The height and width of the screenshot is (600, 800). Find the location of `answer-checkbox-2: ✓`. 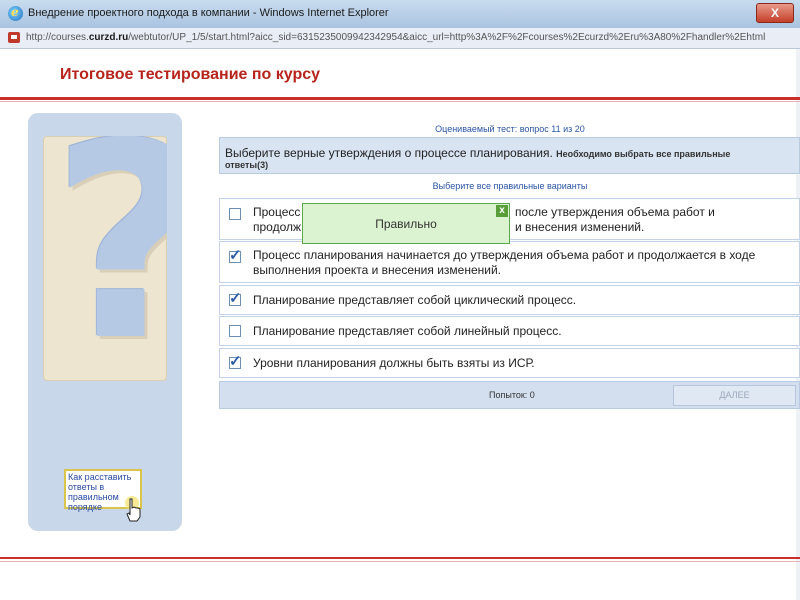

answer-checkbox-2: ✓ is located at coordinates (235, 255).